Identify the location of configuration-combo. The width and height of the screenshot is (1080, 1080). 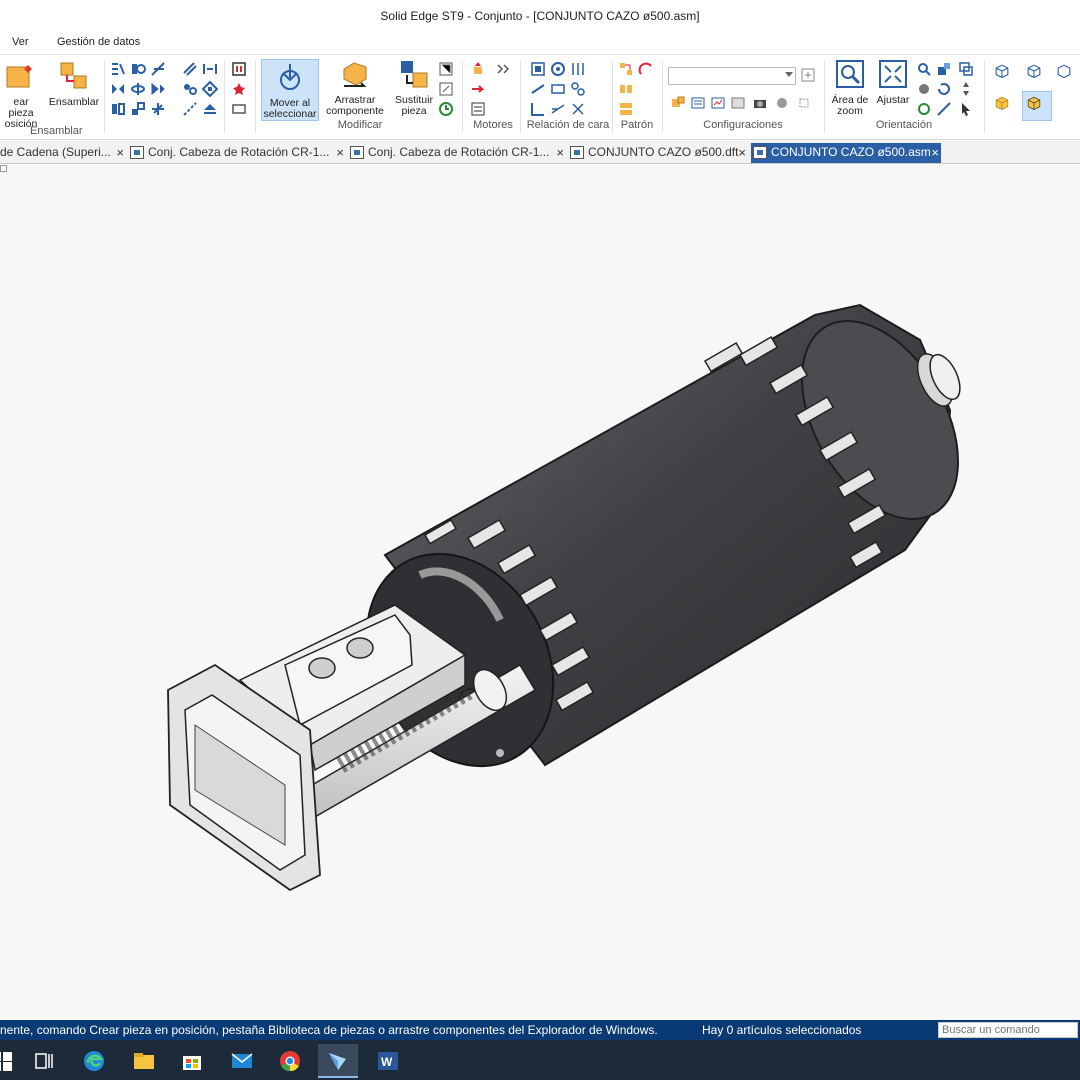
(732, 76).